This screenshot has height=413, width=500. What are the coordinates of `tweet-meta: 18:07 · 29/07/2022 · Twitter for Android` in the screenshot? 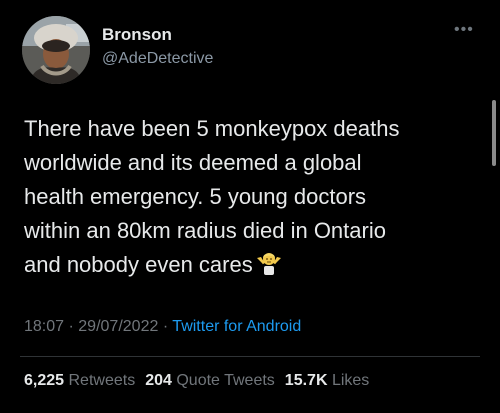 It's located at (162, 327).